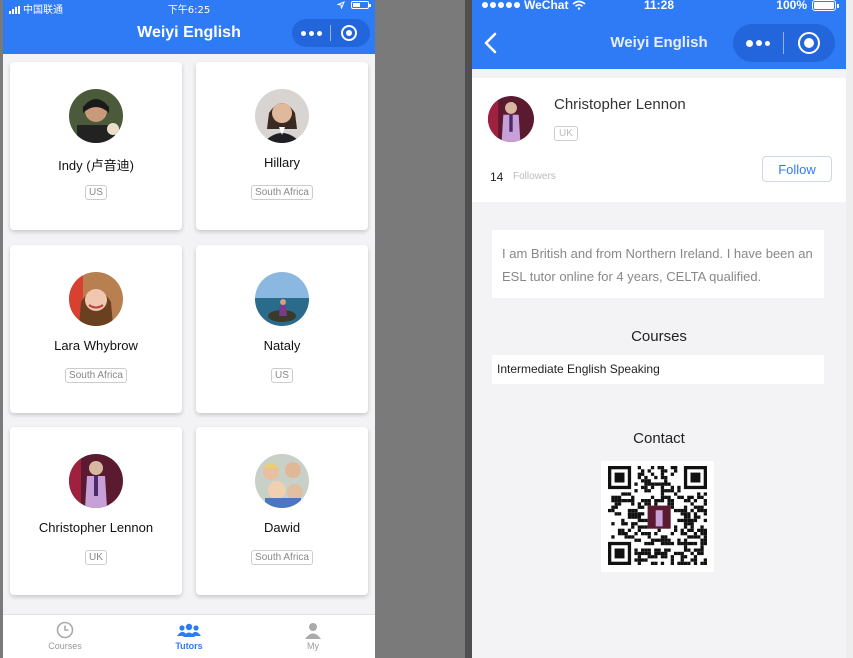 This screenshot has width=853, height=658. I want to click on status-bar: 中国联通 下午6:25, so click(189, 8).